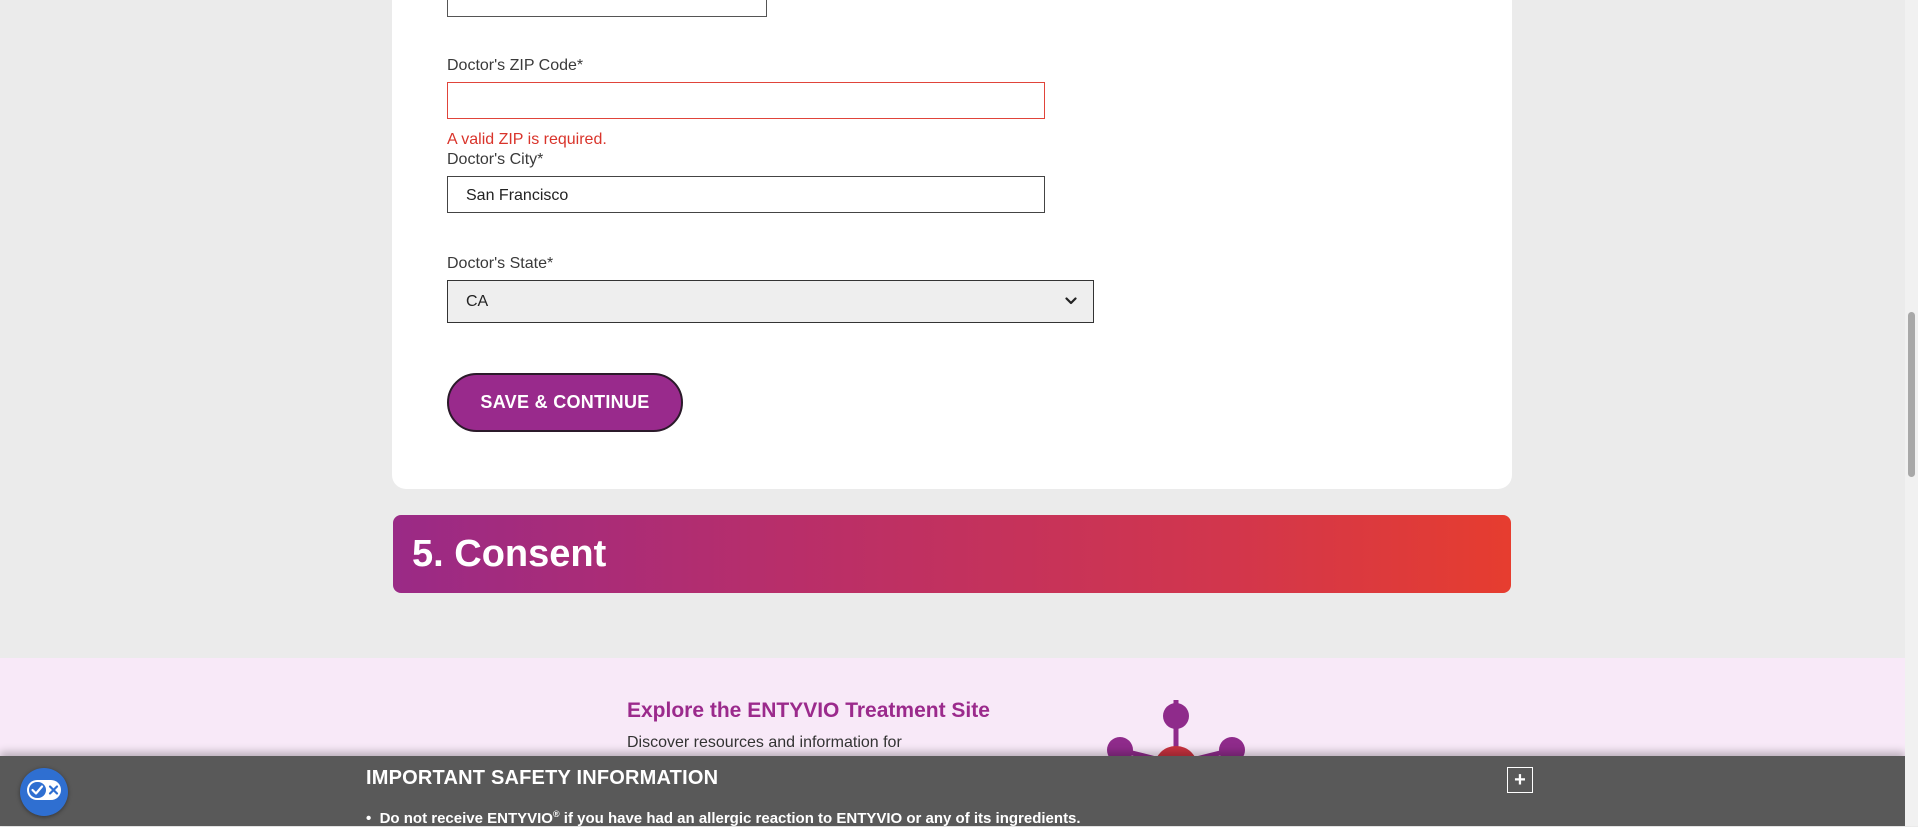  Describe the element at coordinates (515, 65) in the screenshot. I see `zip-code-label: Doctor's ZIP Code*` at that location.